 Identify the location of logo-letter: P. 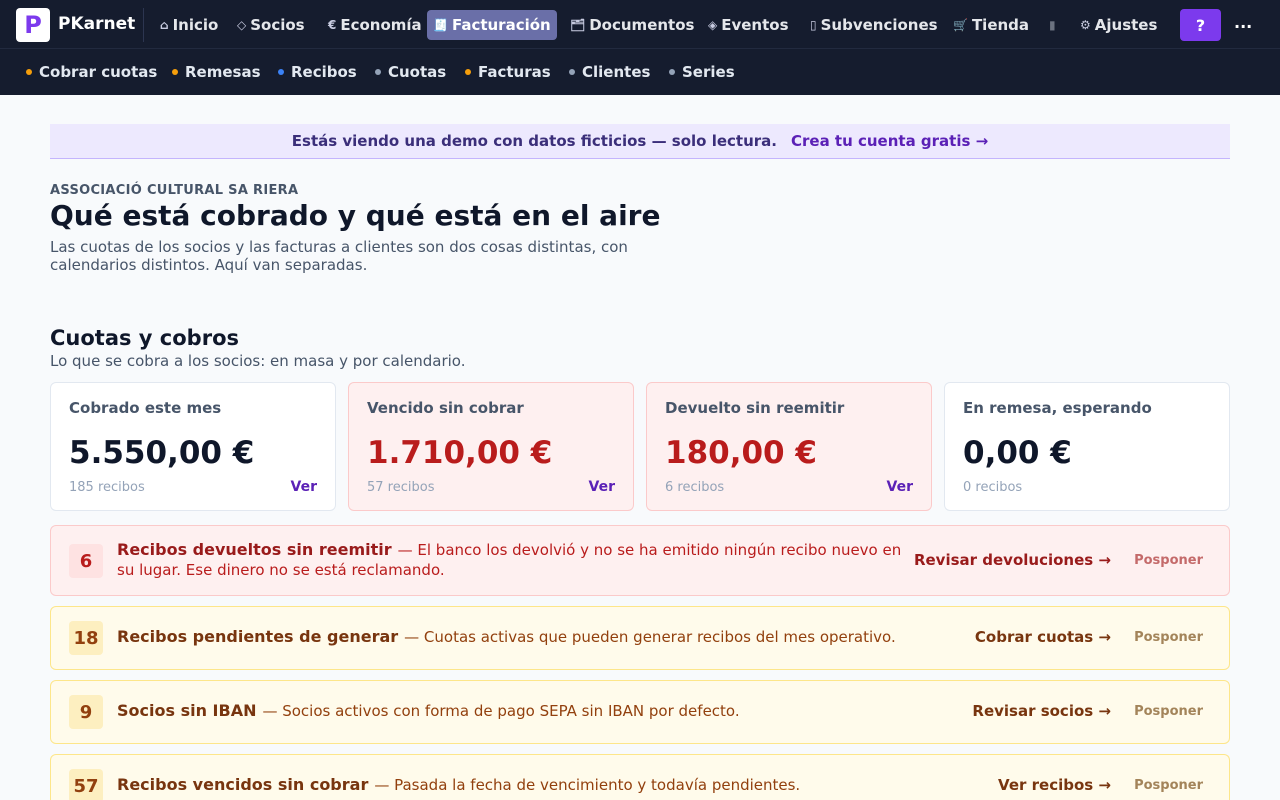
(33, 25).